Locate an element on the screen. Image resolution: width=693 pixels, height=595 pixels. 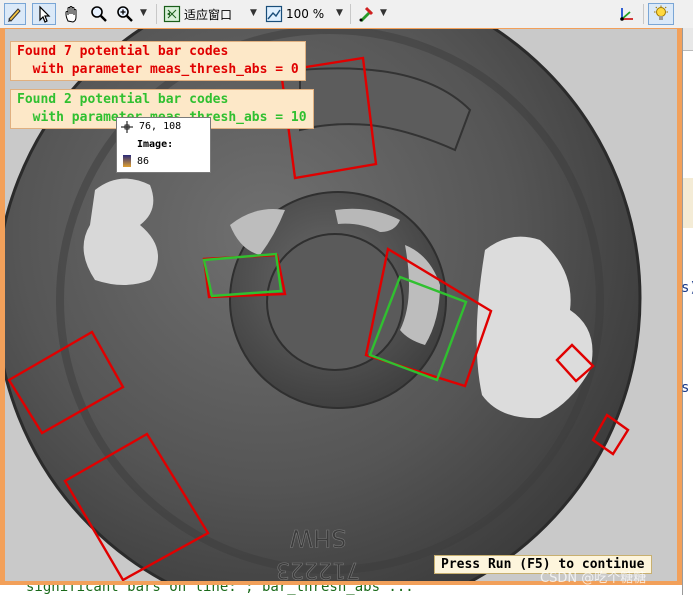
pixel-info-tooltip: 76, 108 Image: 86 is located at coordinates (163, 145).